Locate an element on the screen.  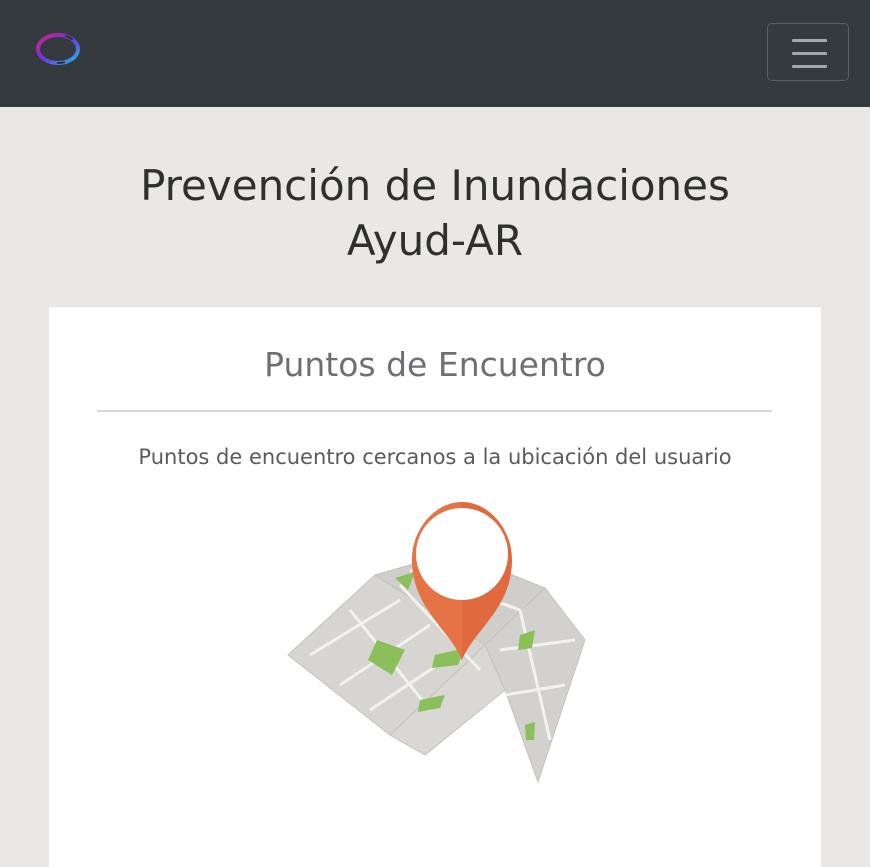
page-title-line2: Ayud-AR is located at coordinates (435, 240).